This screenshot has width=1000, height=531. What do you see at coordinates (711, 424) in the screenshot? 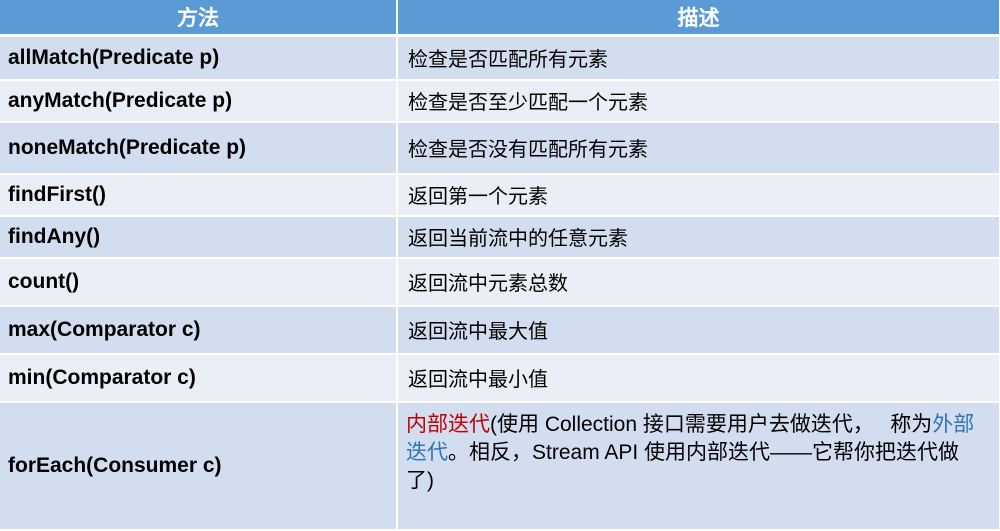
I see `foreach-description-text: (使用 Collection 接口需要用户去做迭代， 称为` at bounding box center [711, 424].